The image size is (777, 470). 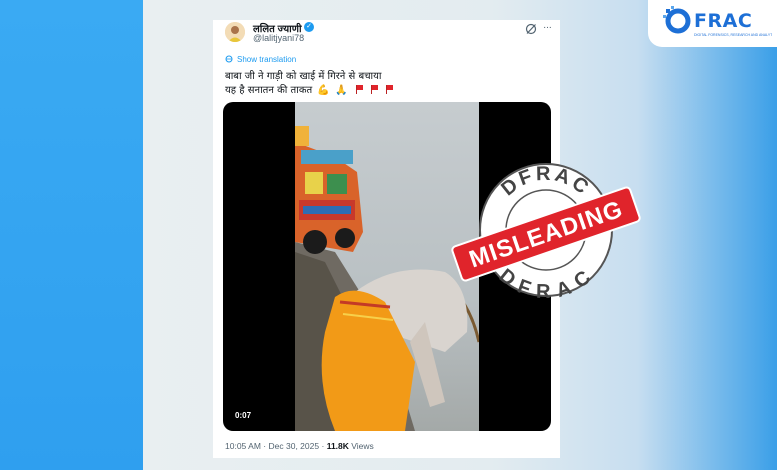 What do you see at coordinates (267, 59) in the screenshot?
I see `show-translation-label: Show translation` at bounding box center [267, 59].